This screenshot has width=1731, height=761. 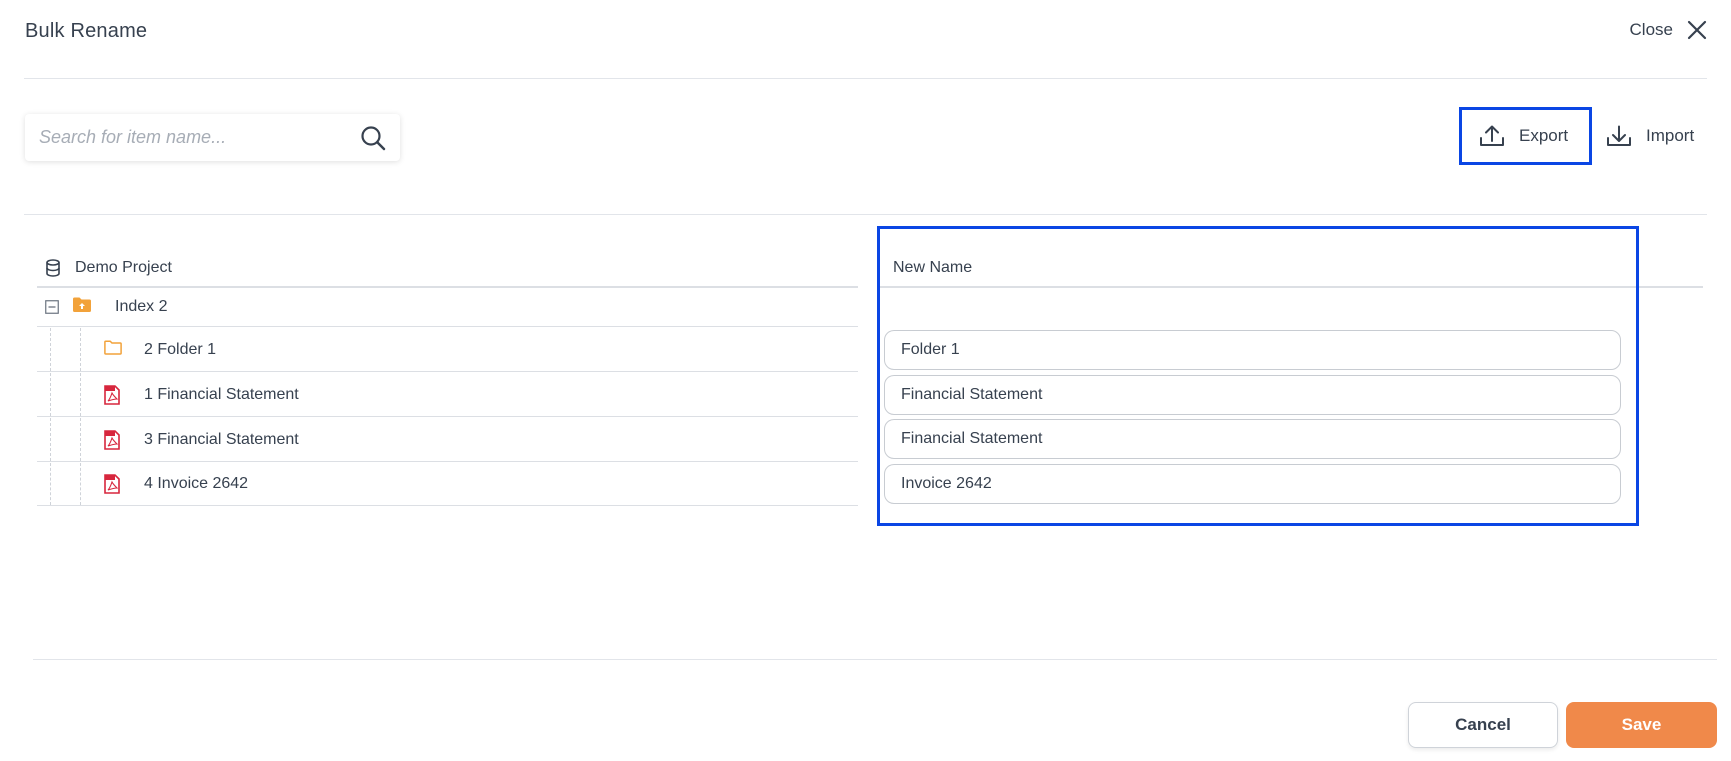 What do you see at coordinates (141, 306) in the screenshot?
I see `tree-row-label: Index 2` at bounding box center [141, 306].